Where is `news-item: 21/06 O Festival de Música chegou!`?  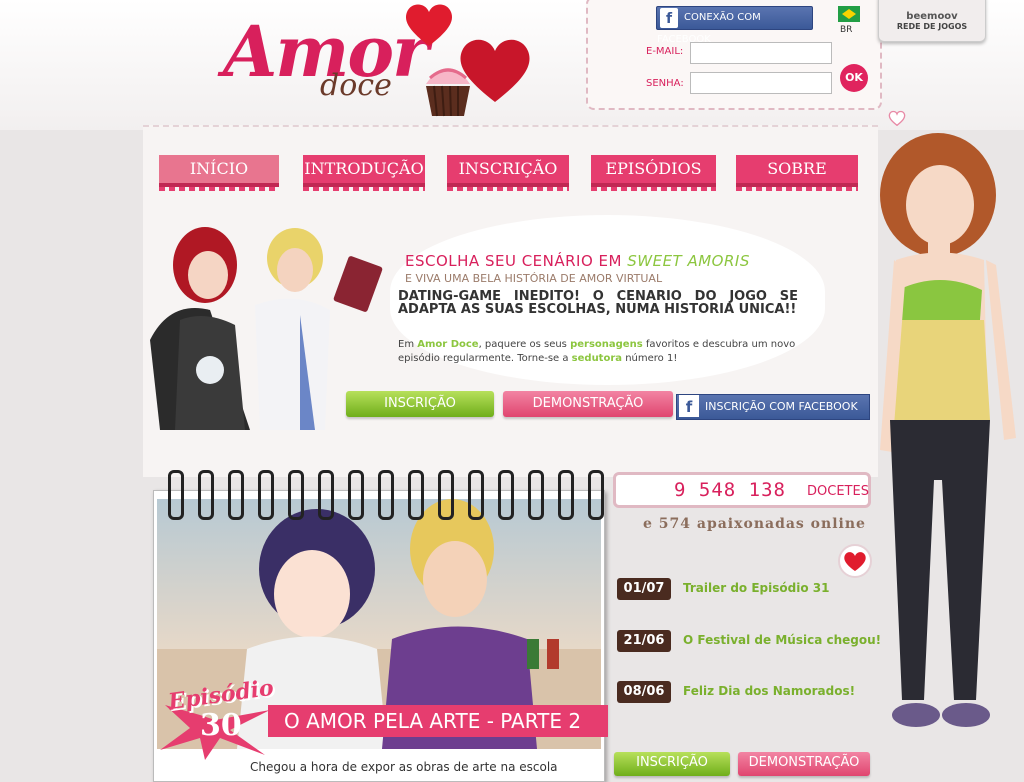
news-item: 21/06 O Festival de Música chegou! is located at coordinates (749, 641).